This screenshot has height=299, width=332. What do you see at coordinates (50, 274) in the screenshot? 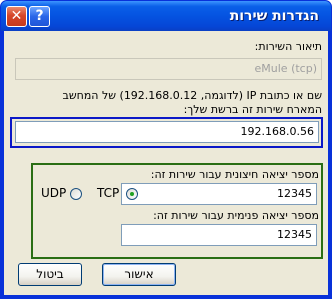
I see `cancel-button: ביטול` at bounding box center [50, 274].